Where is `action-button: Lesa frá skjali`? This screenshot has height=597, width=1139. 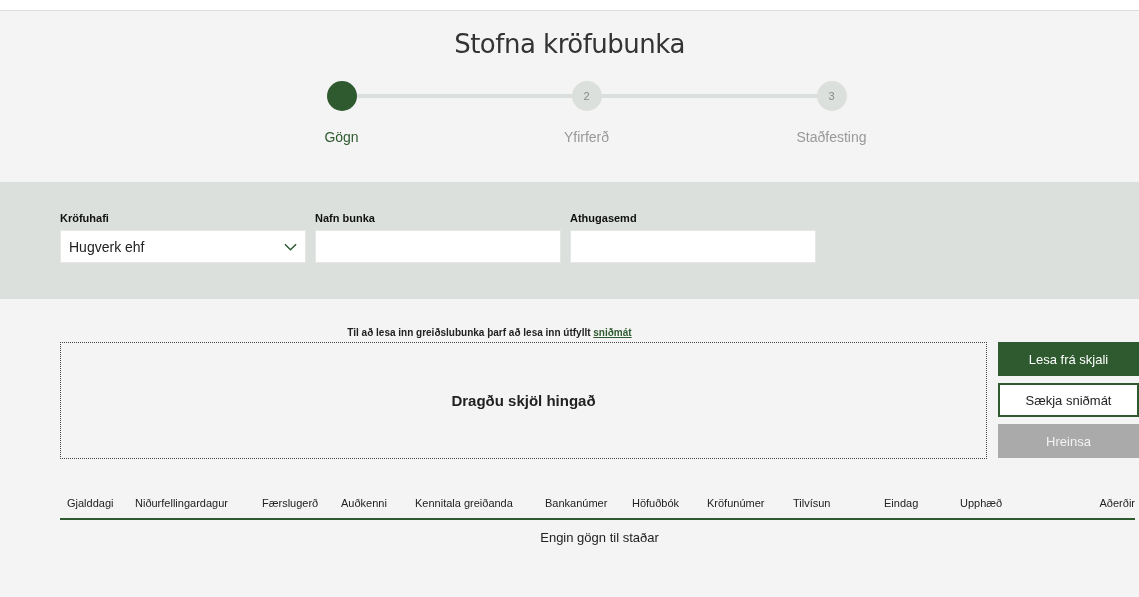
action-button: Lesa frá skjali is located at coordinates (1068, 359).